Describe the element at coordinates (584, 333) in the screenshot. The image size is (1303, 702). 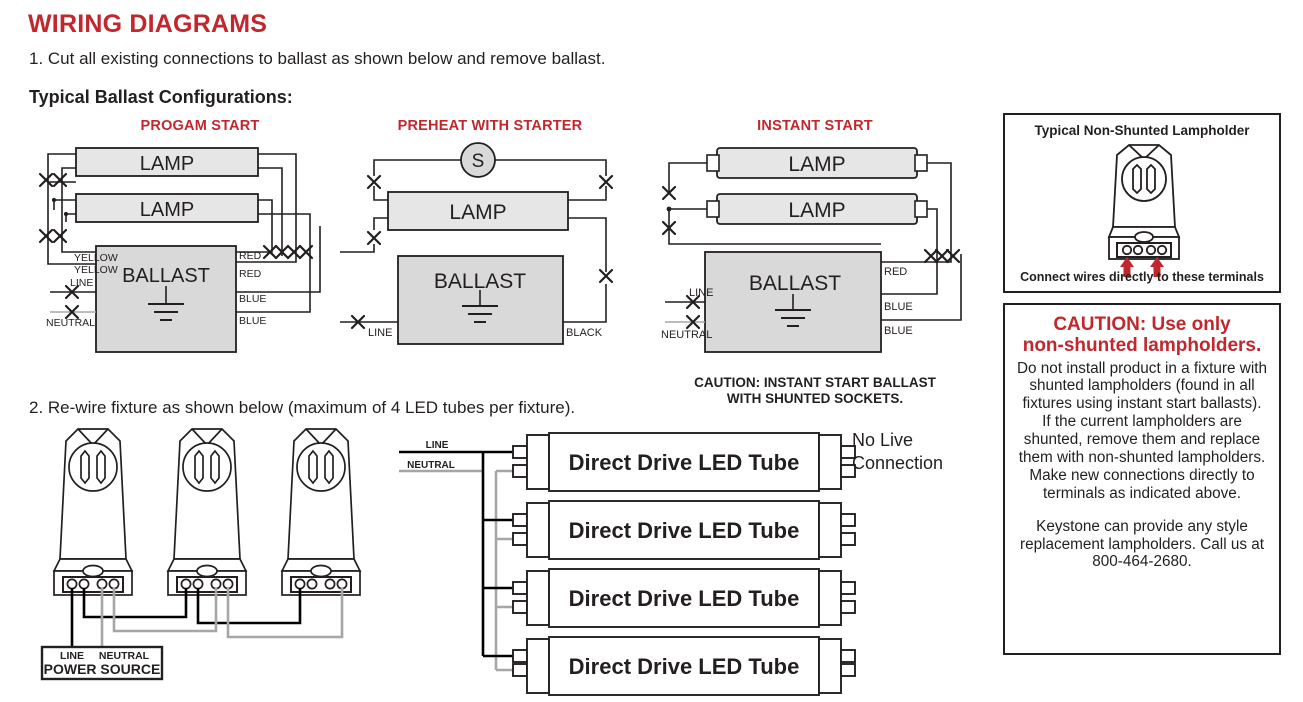
I see `wire-label-black: BLACK` at that location.